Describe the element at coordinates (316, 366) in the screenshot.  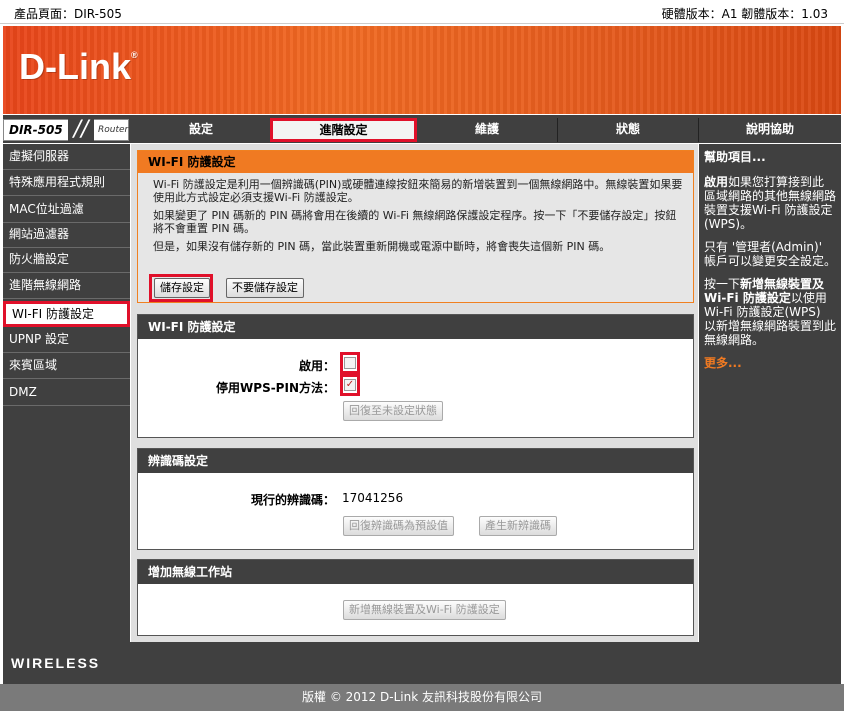
I see `enable-label: 啟用：` at that location.